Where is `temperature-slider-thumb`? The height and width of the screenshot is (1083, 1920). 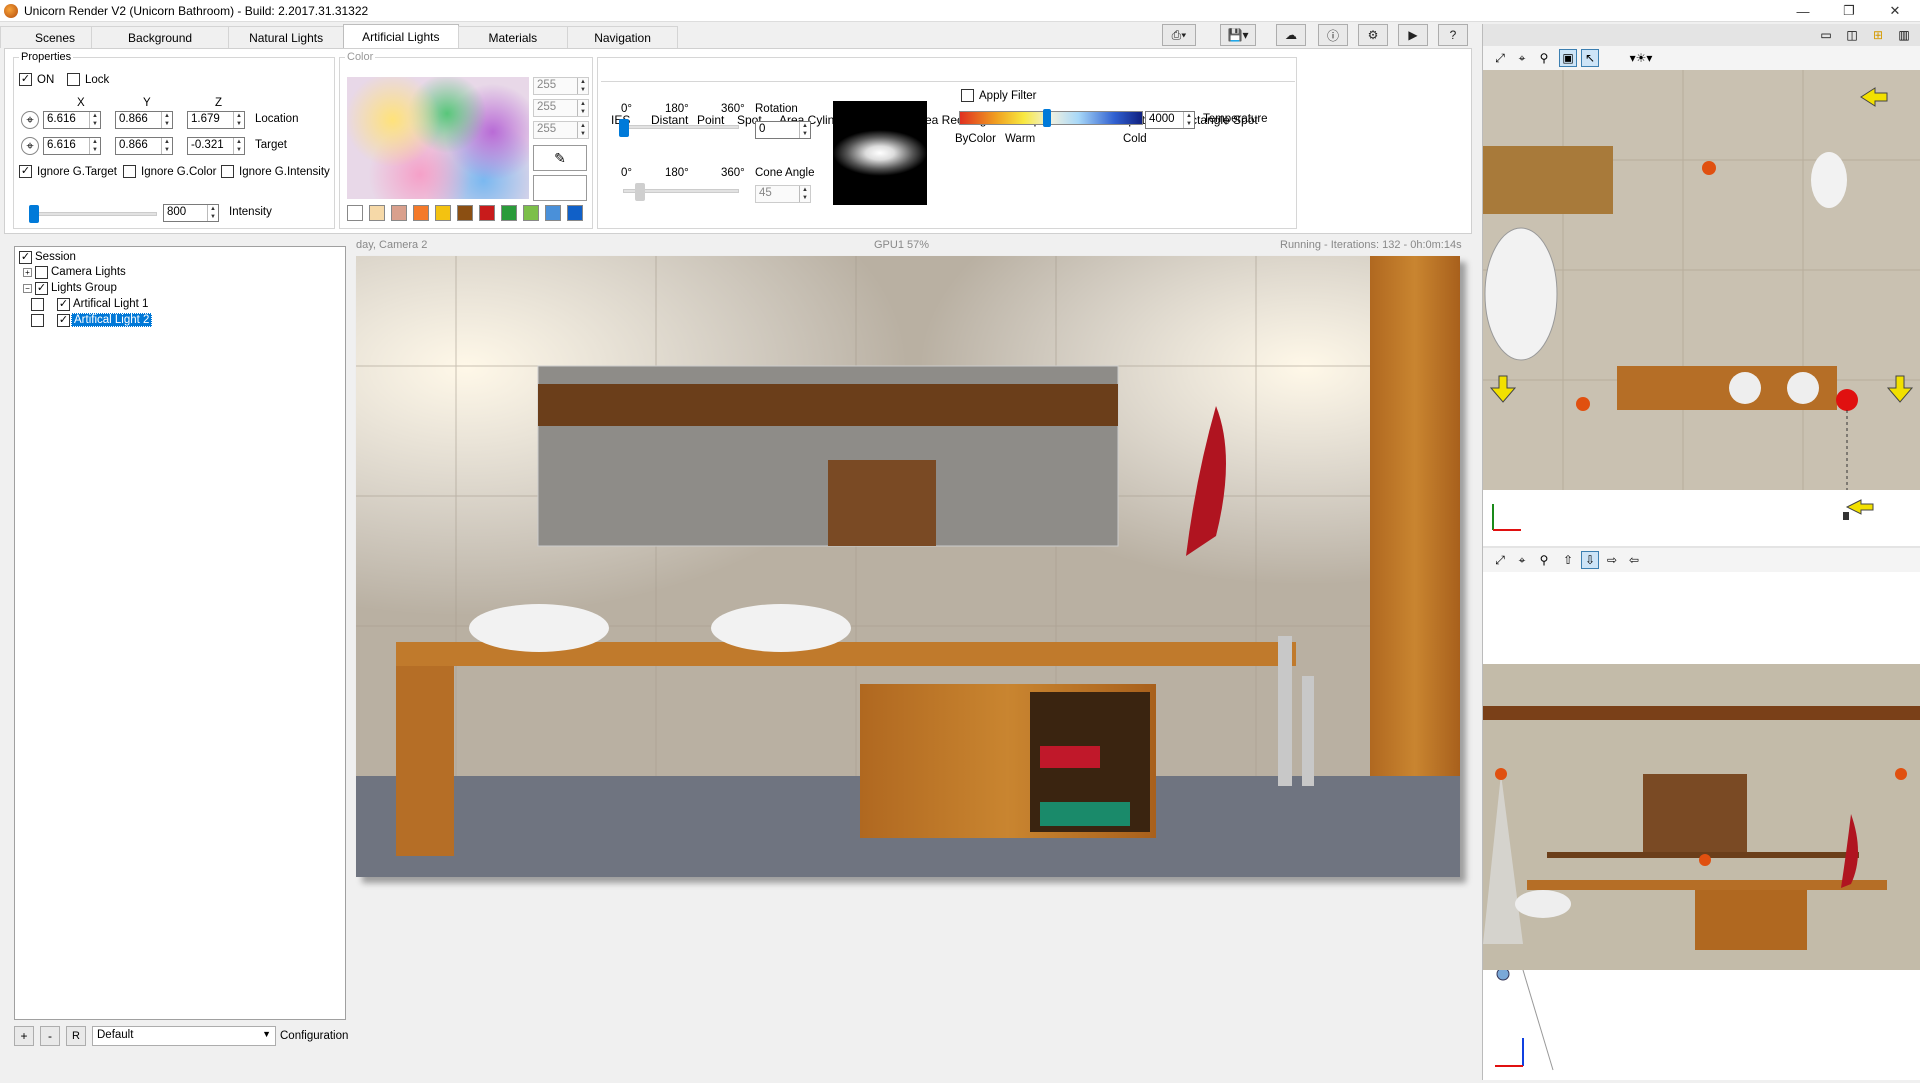 temperature-slider-thumb is located at coordinates (1047, 118).